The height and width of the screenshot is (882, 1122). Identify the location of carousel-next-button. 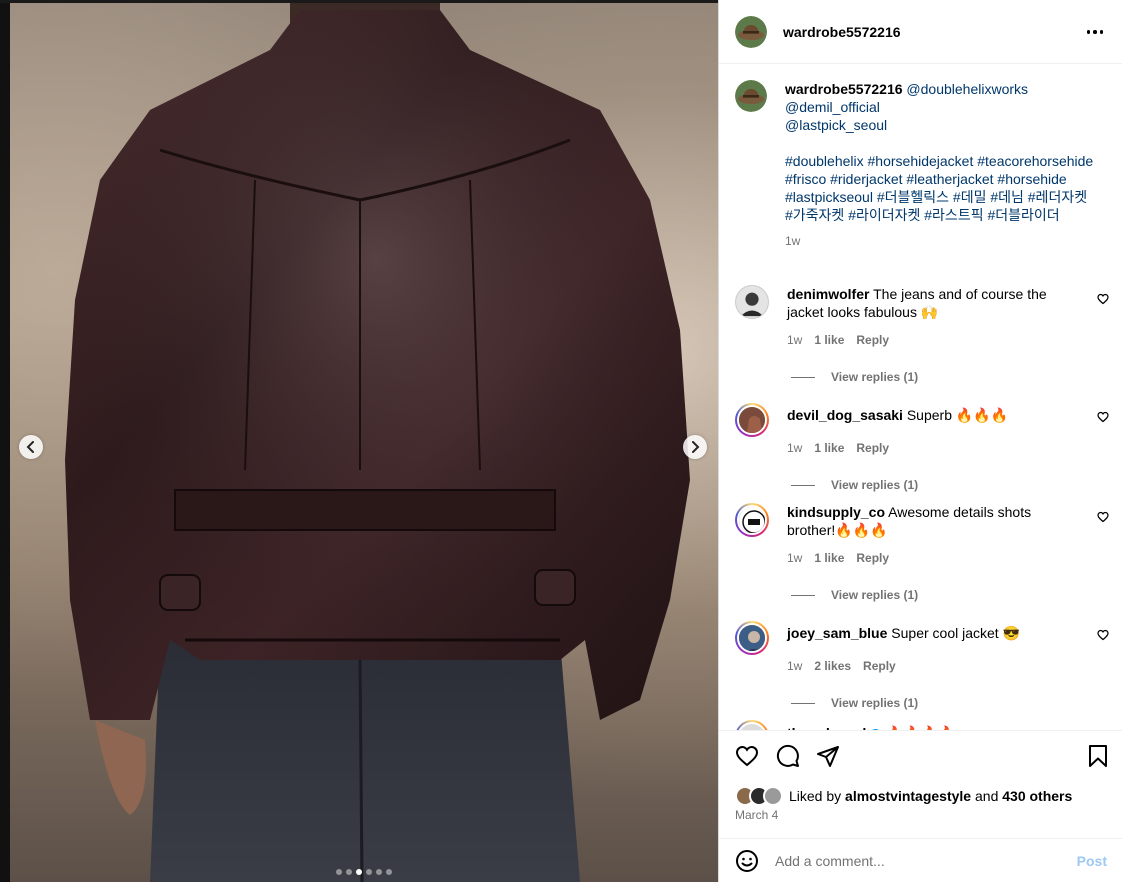
(695, 447).